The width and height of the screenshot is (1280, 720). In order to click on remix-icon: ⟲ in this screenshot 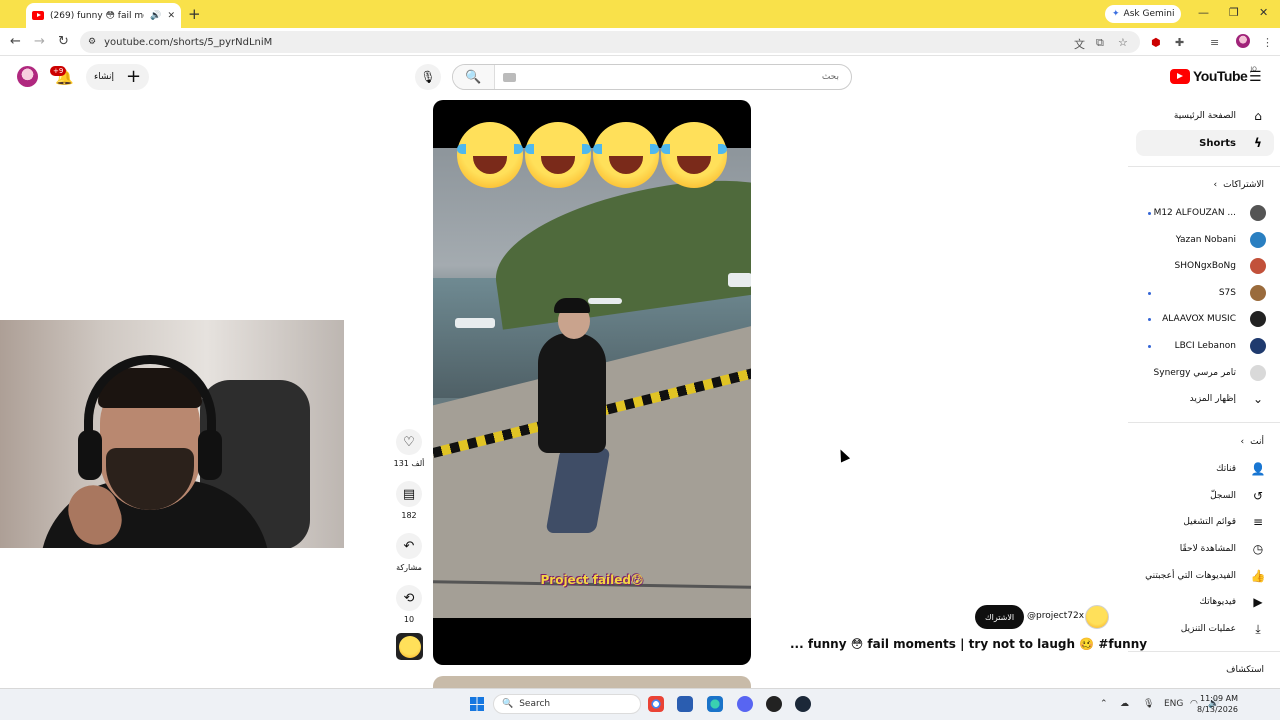, I will do `click(409, 598)`.